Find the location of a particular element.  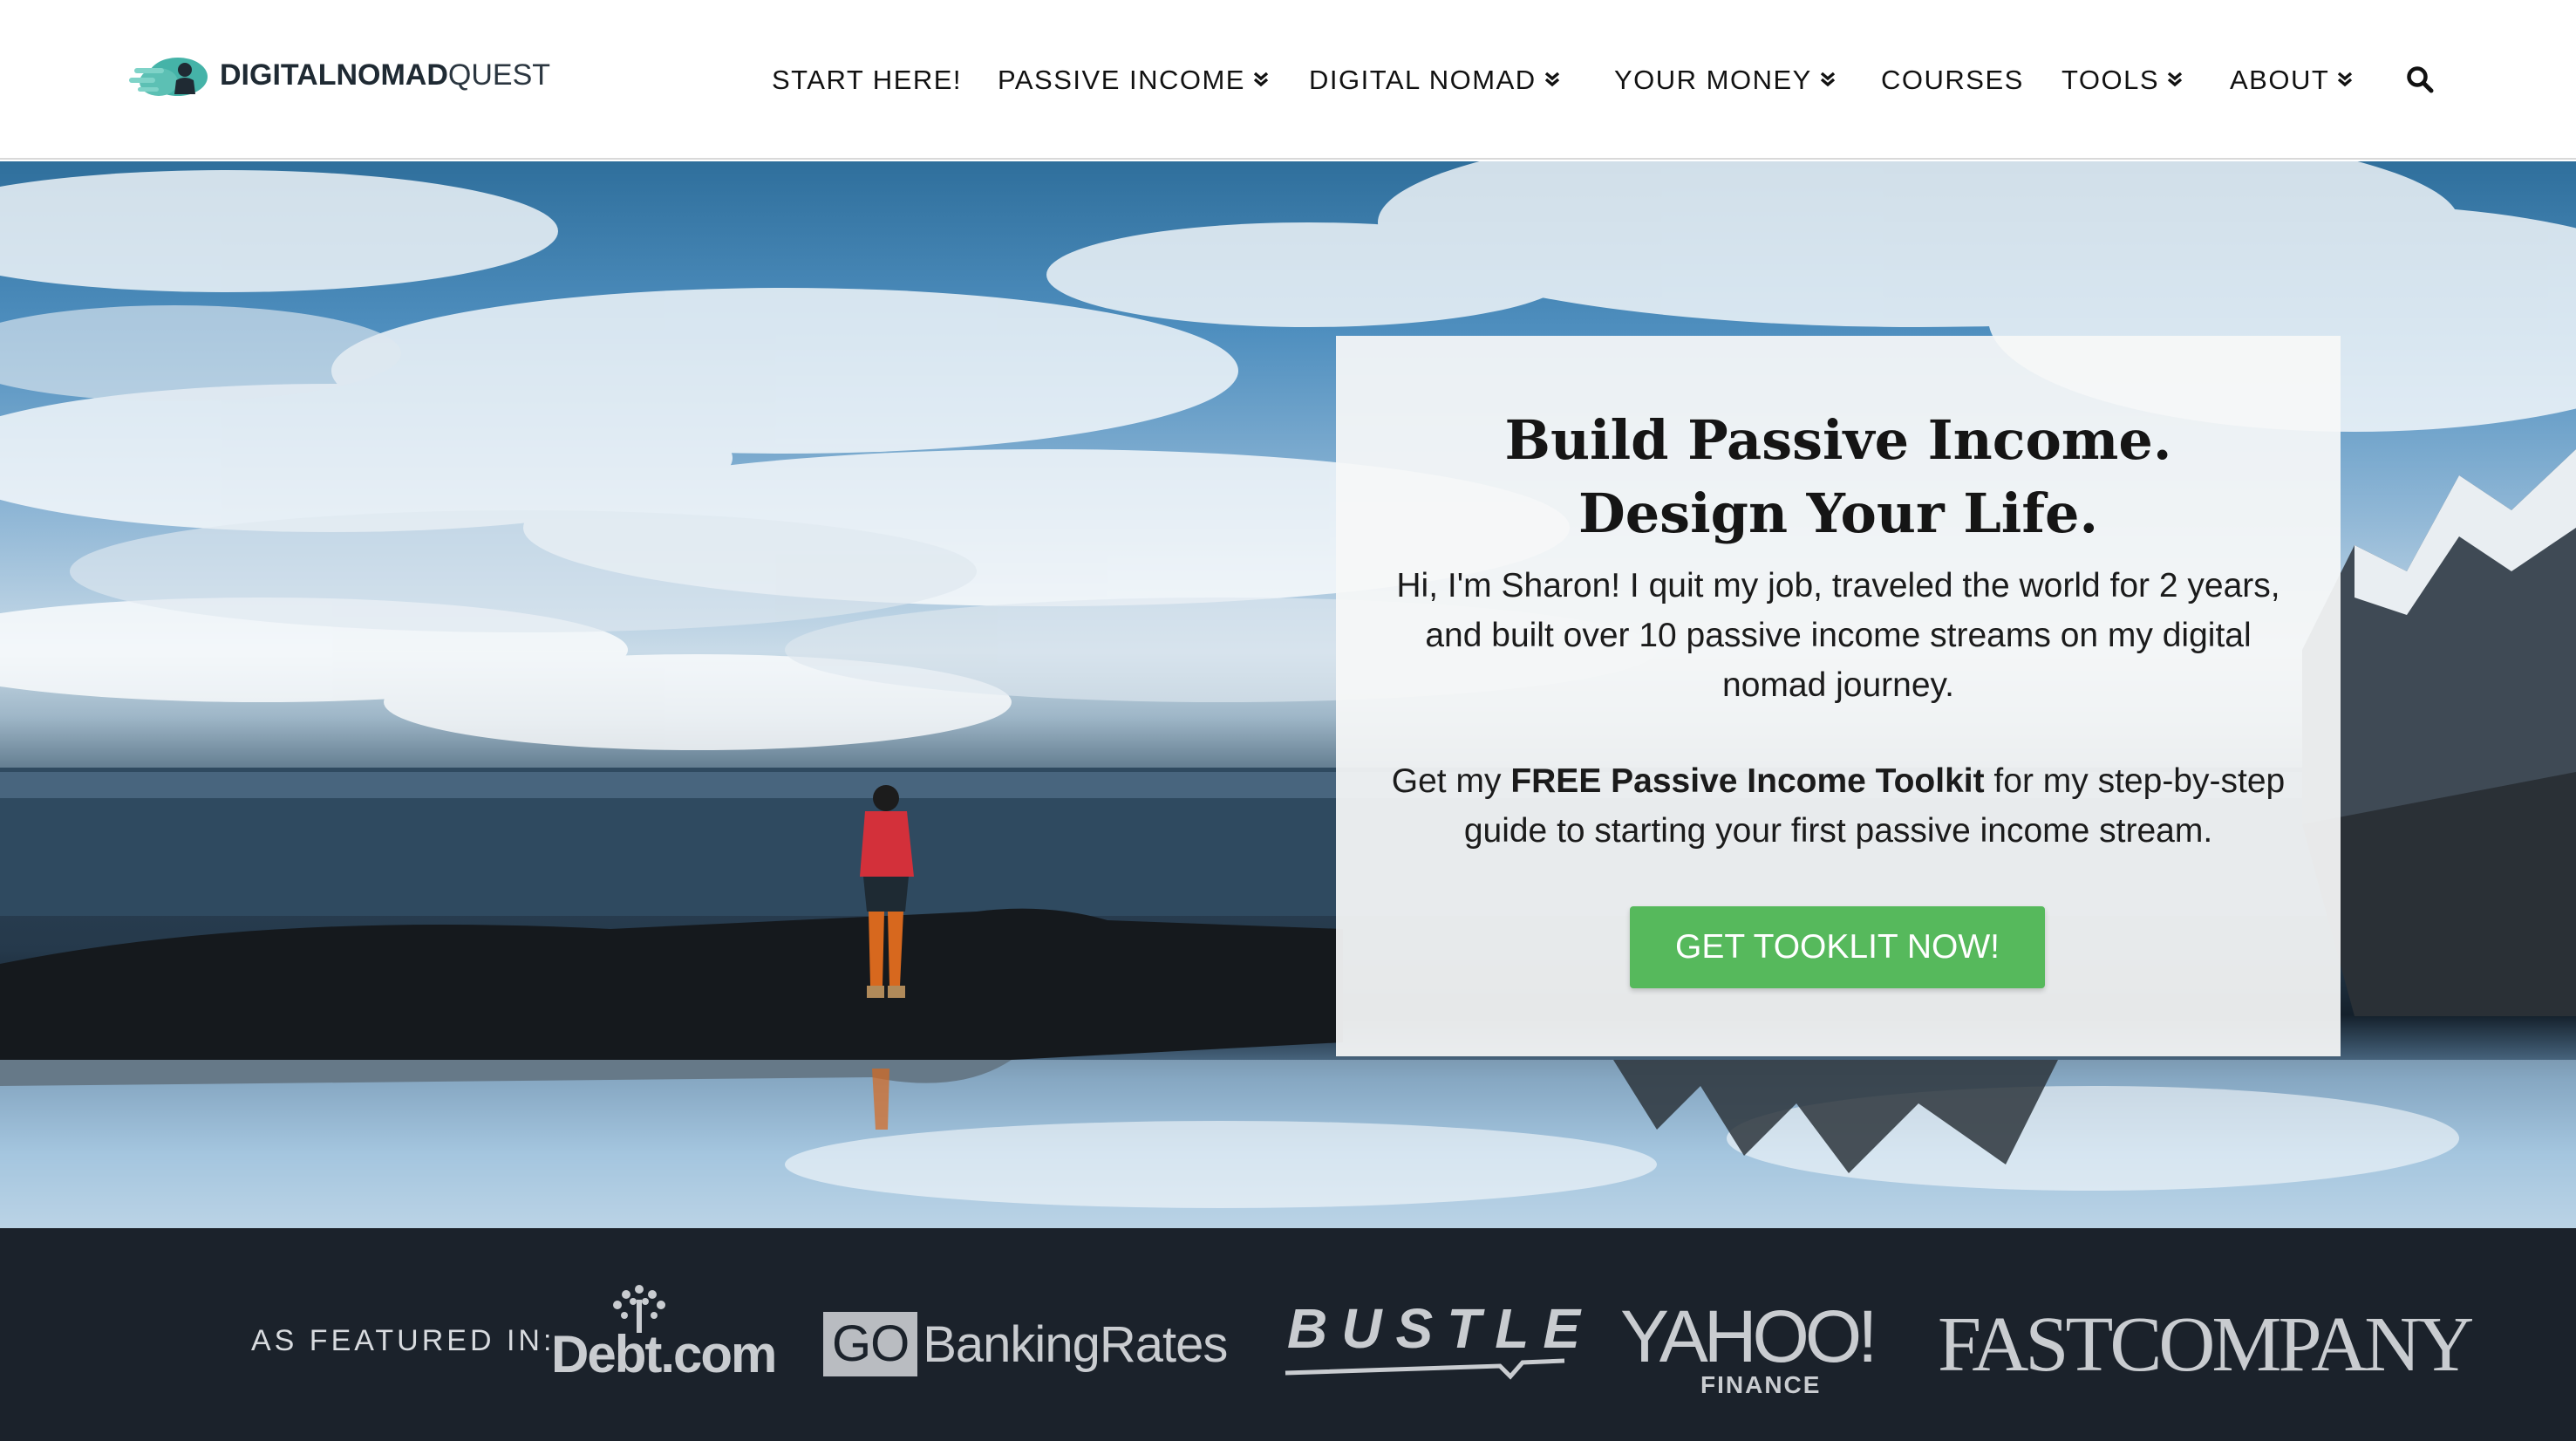

toolkit-highlight: FREE Passive Income Toolkit is located at coordinates (1748, 781).